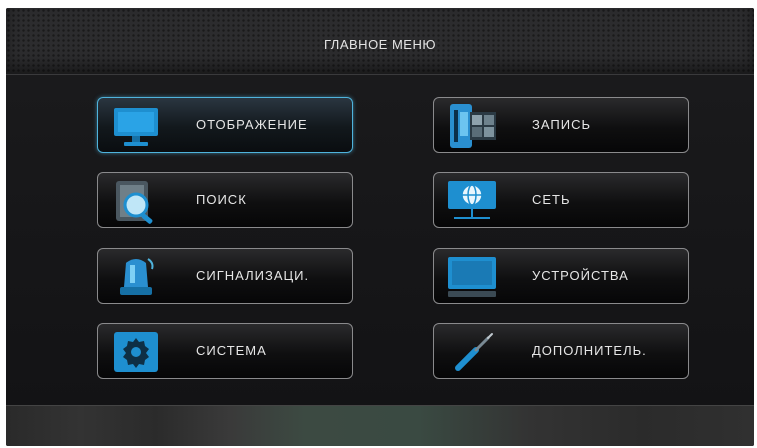  I want to click on monitor-icon, so click(136, 127).